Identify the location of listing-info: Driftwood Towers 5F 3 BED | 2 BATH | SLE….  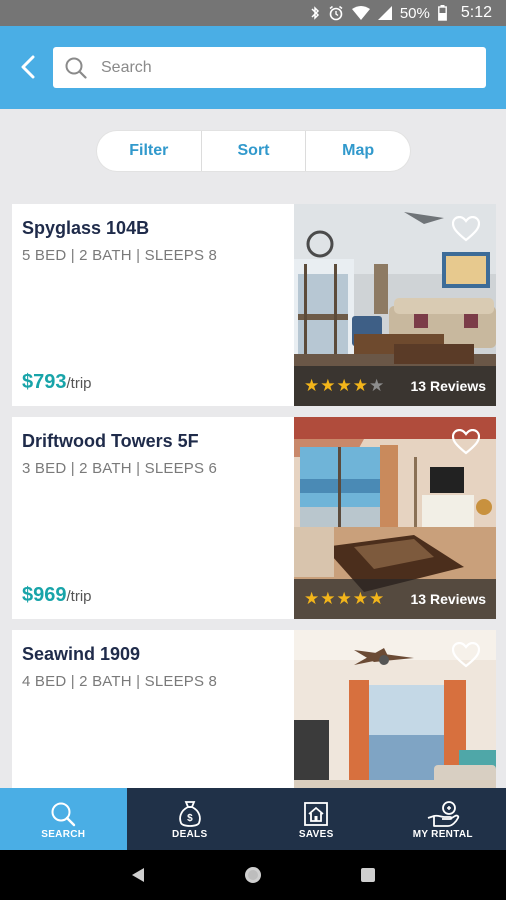
(153, 518).